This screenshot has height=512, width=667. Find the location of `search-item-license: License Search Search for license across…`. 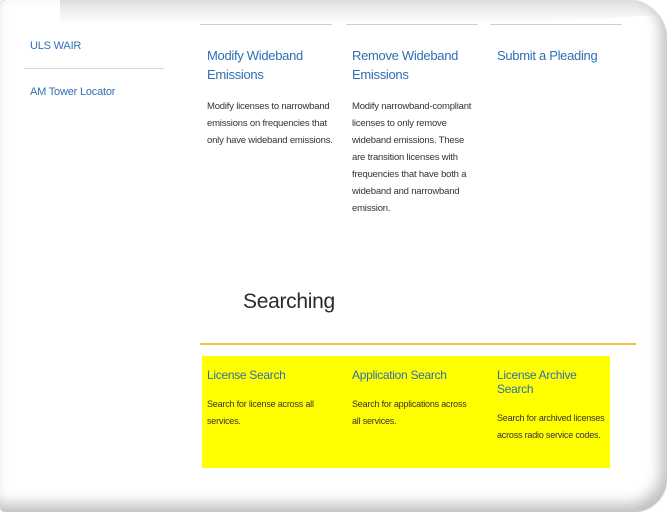

search-item-license: License Search Search for license across… is located at coordinates (272, 399).